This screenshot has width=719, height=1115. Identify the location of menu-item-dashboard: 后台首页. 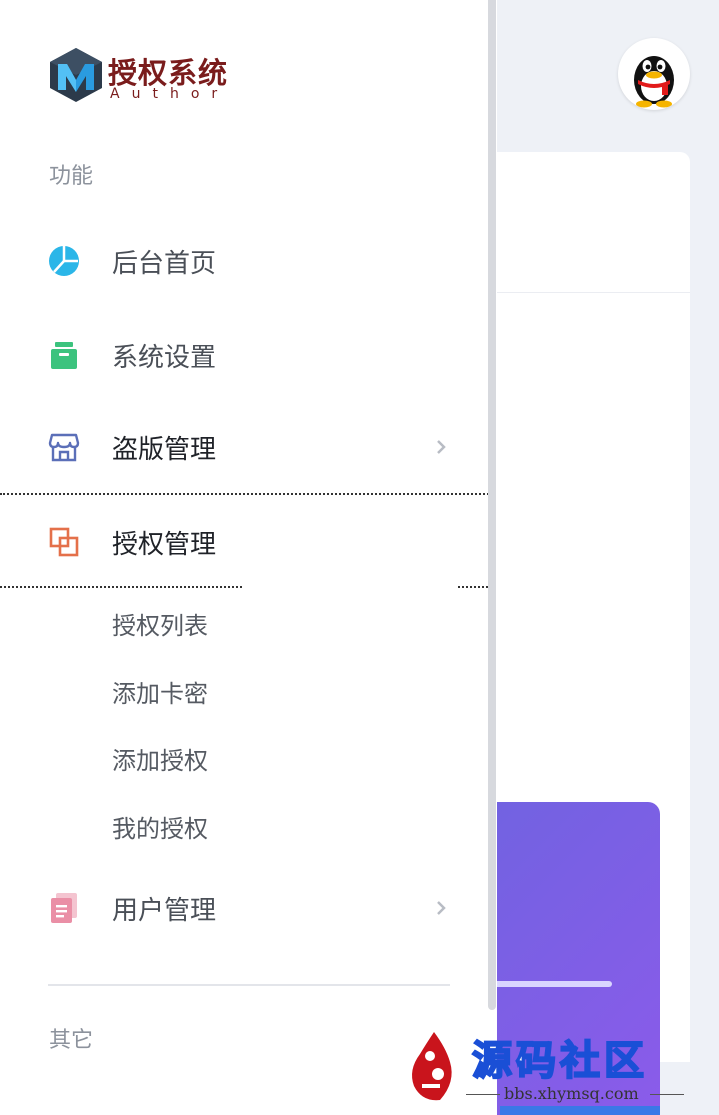
(244, 261).